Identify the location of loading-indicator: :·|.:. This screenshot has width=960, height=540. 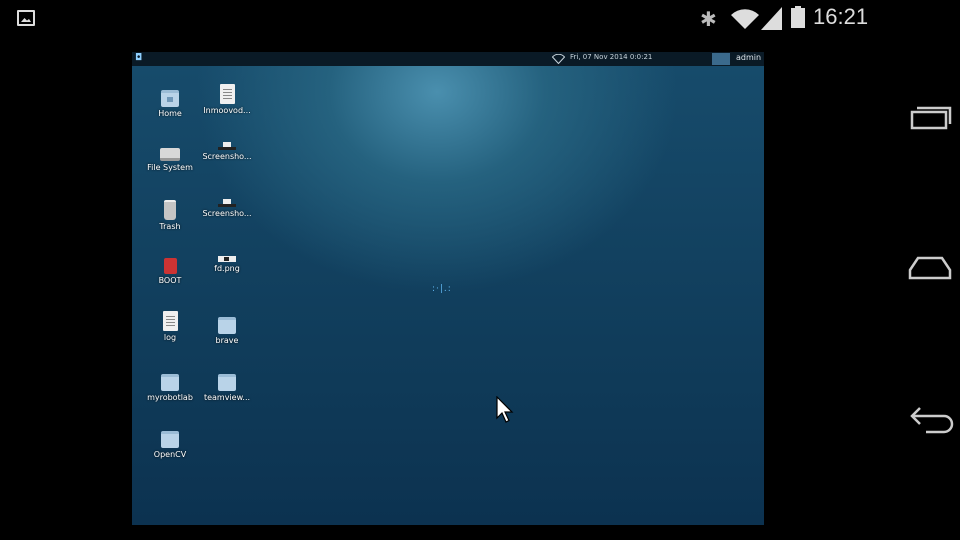
(442, 289).